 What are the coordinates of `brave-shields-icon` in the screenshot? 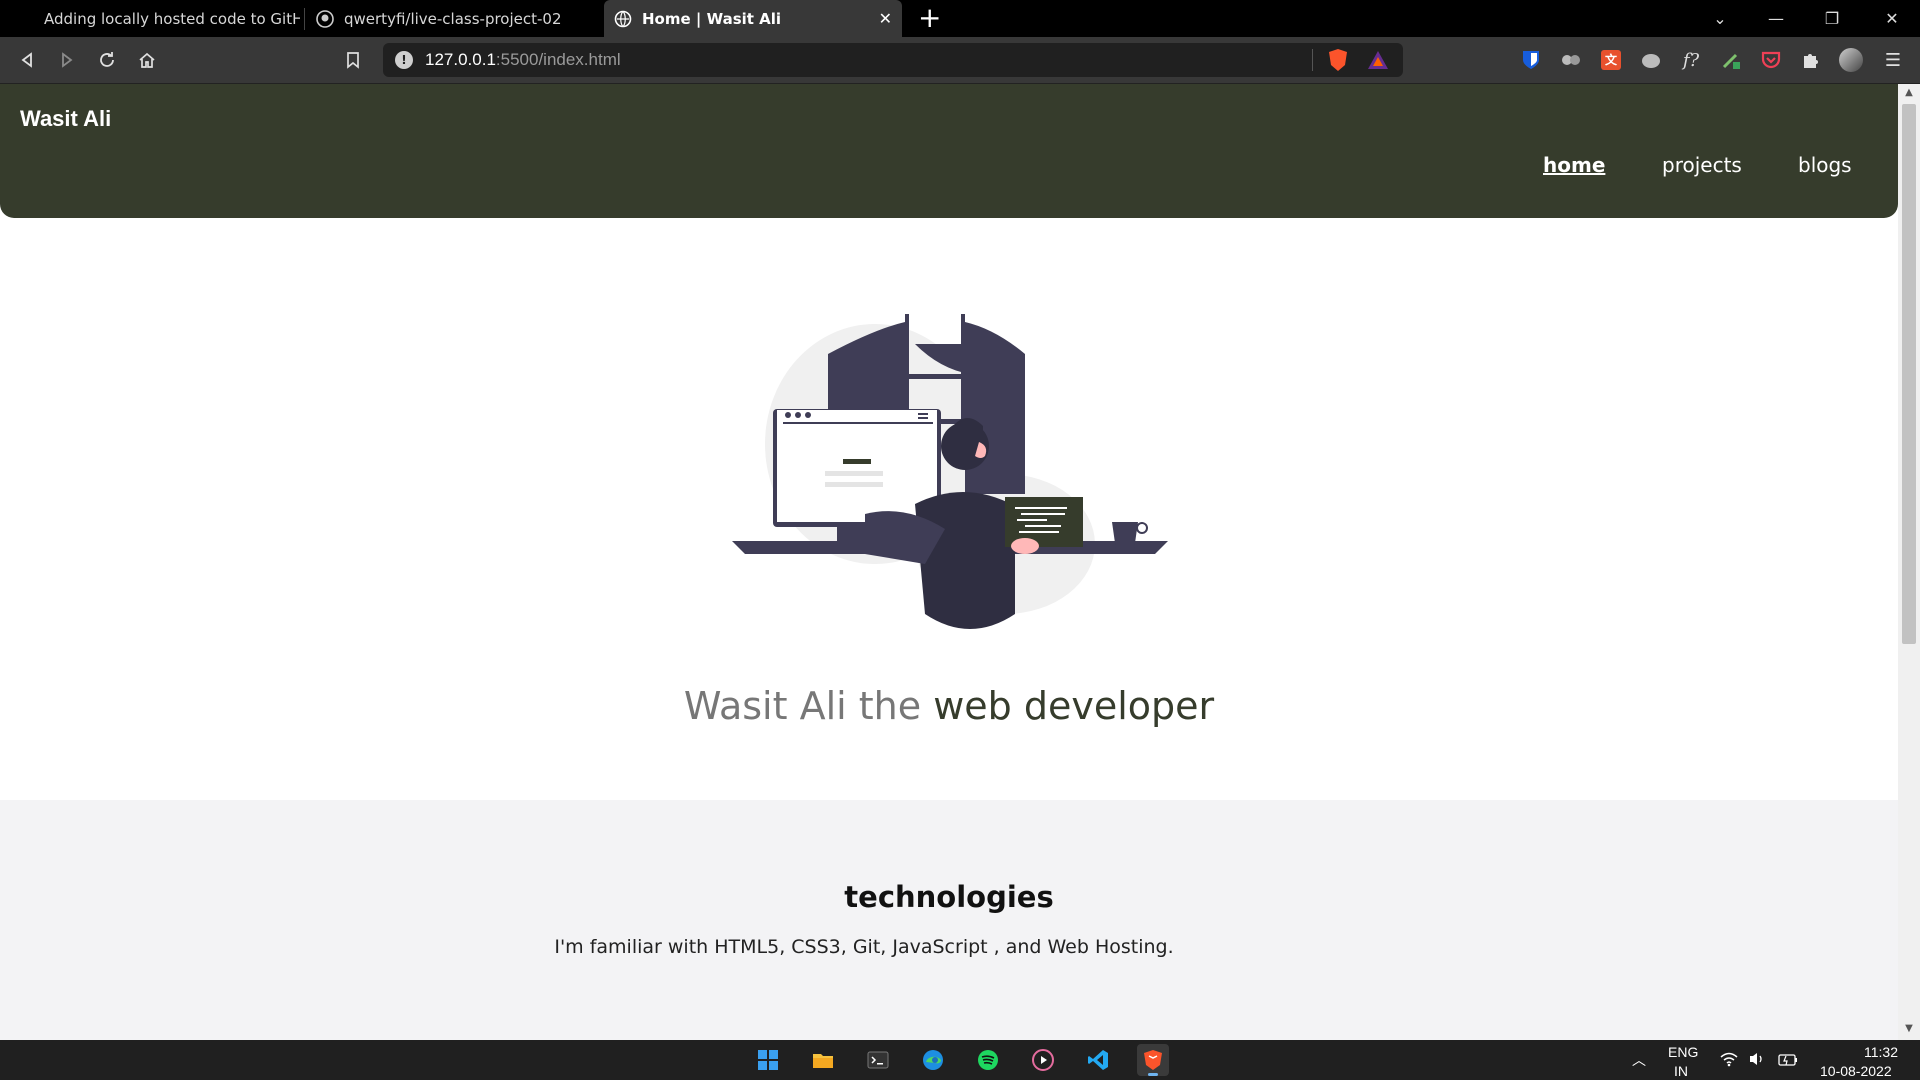 It's located at (1338, 62).